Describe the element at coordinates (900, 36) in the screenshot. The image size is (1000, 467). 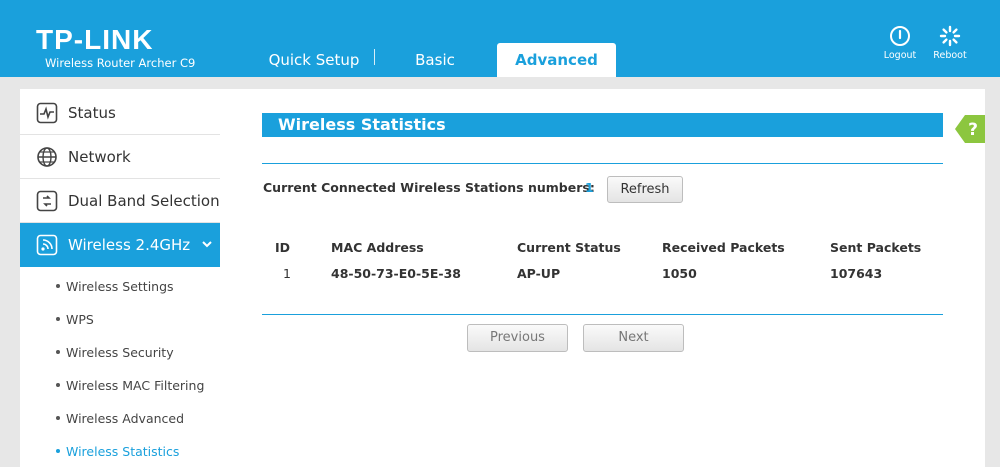
I see `power-icon` at that location.